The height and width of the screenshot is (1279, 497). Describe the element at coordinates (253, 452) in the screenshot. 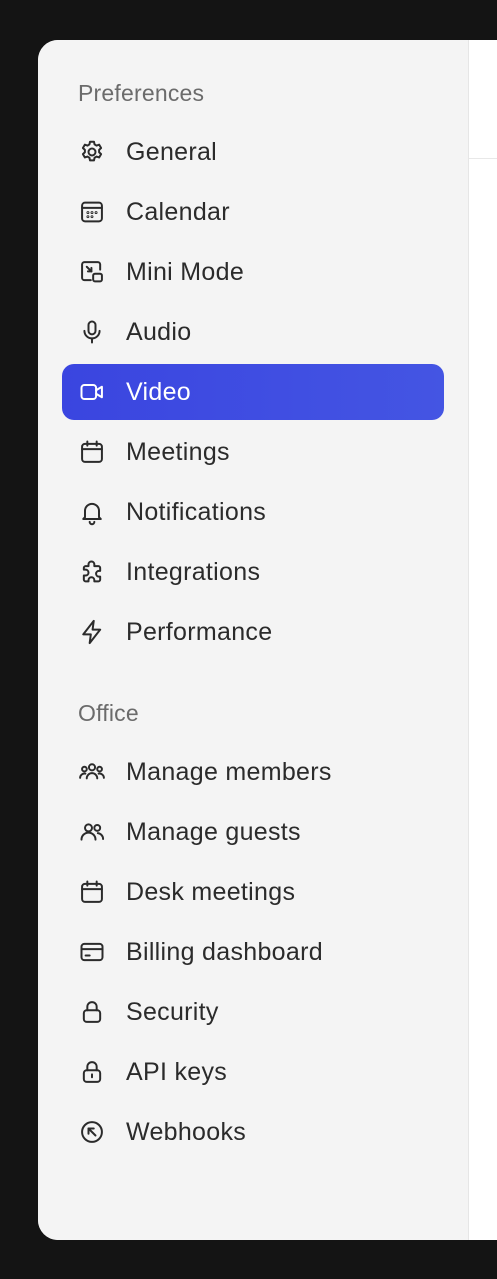

I see `sidebar-item-meetings: Meetings` at that location.